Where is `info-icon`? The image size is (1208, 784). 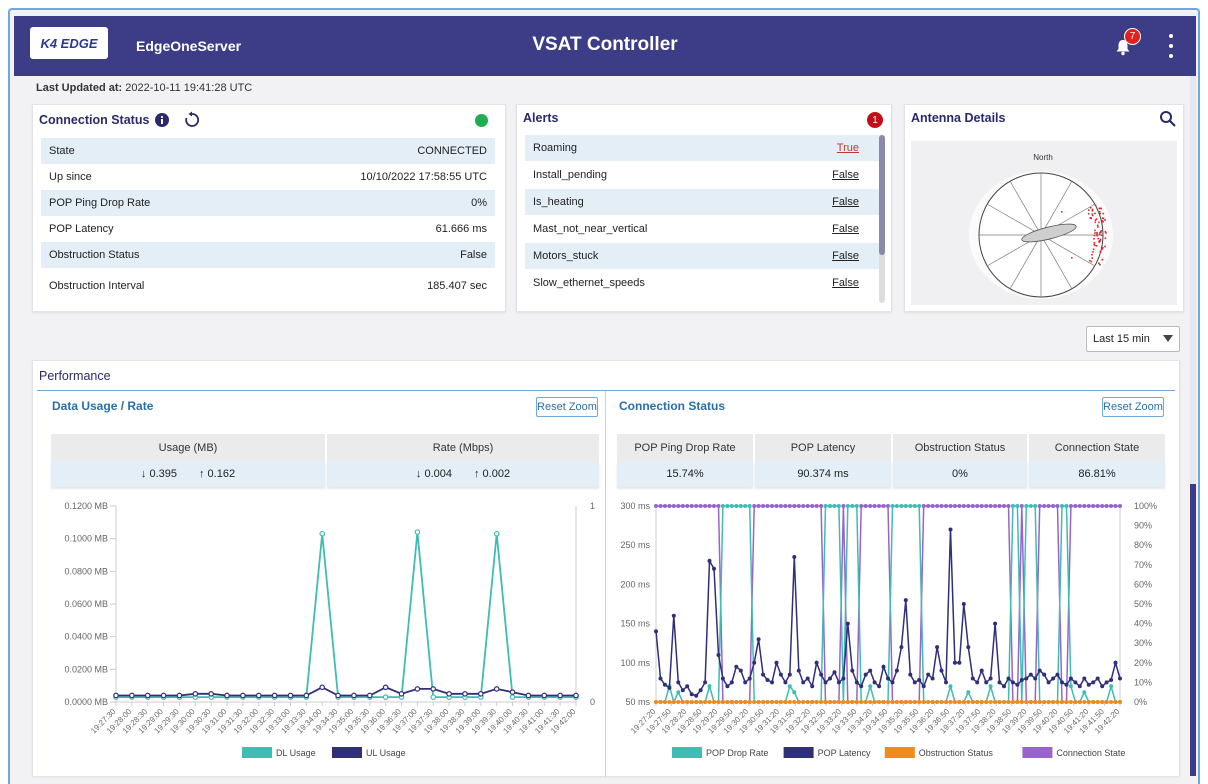
info-icon is located at coordinates (162, 120).